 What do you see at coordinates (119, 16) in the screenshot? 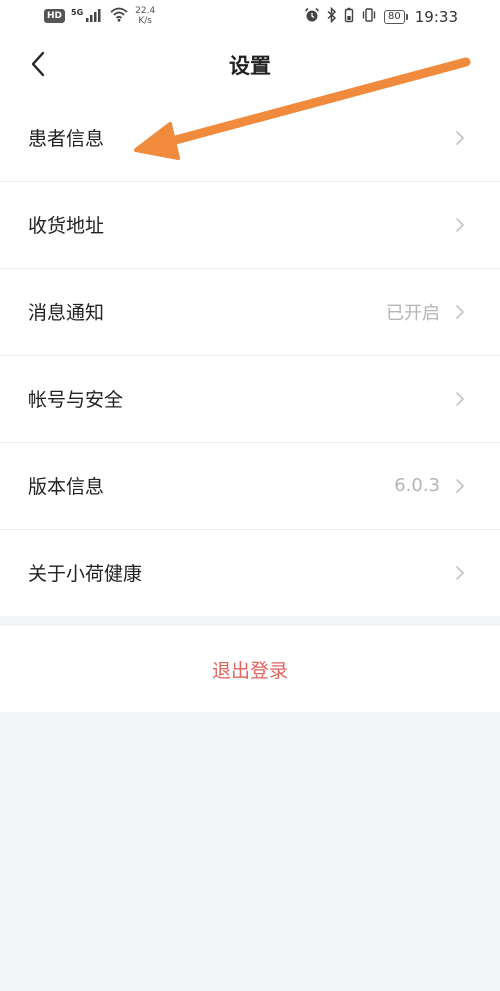
I see `wifi-icon` at bounding box center [119, 16].